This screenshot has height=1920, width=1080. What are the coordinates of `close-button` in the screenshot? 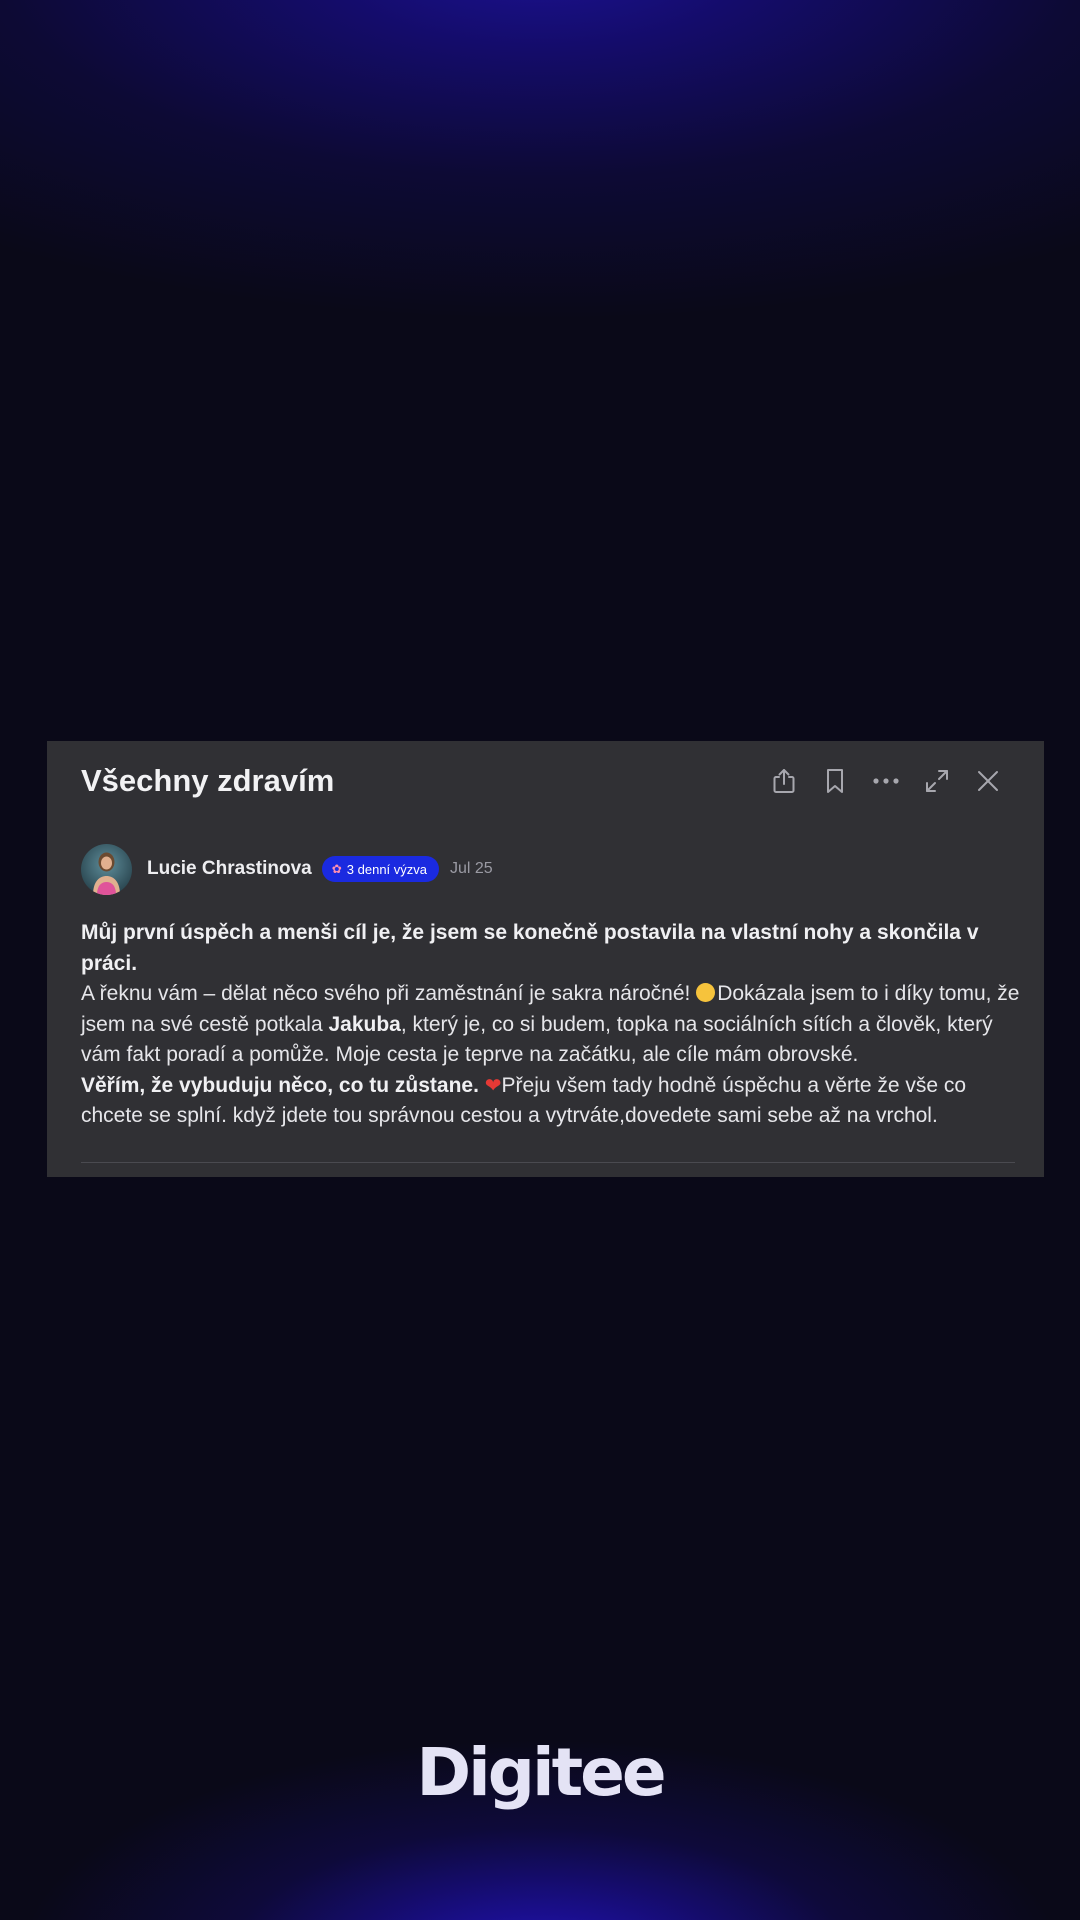 It's located at (988, 781).